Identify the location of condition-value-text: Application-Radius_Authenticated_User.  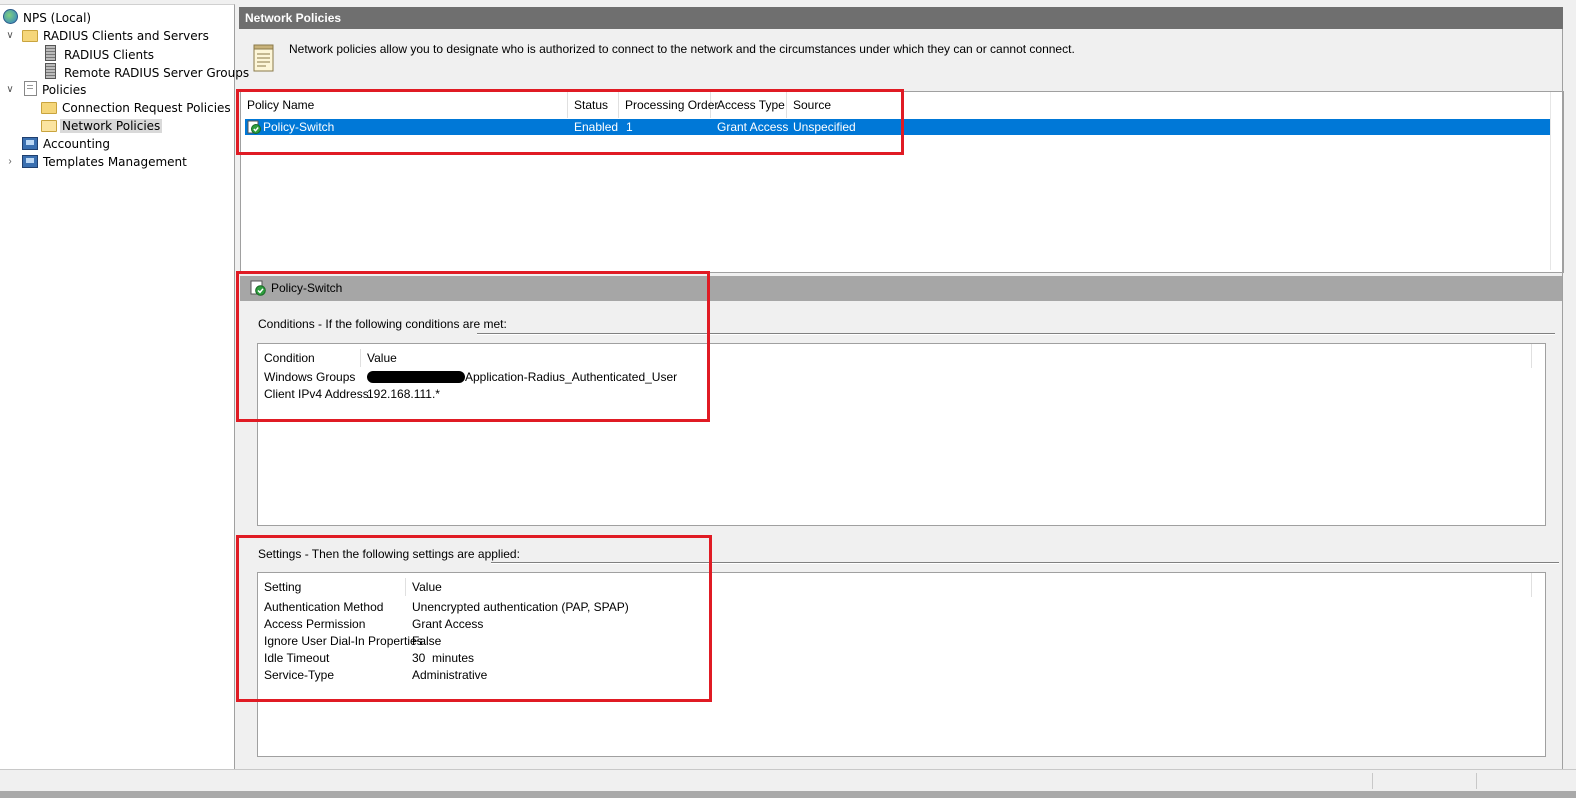
(571, 377).